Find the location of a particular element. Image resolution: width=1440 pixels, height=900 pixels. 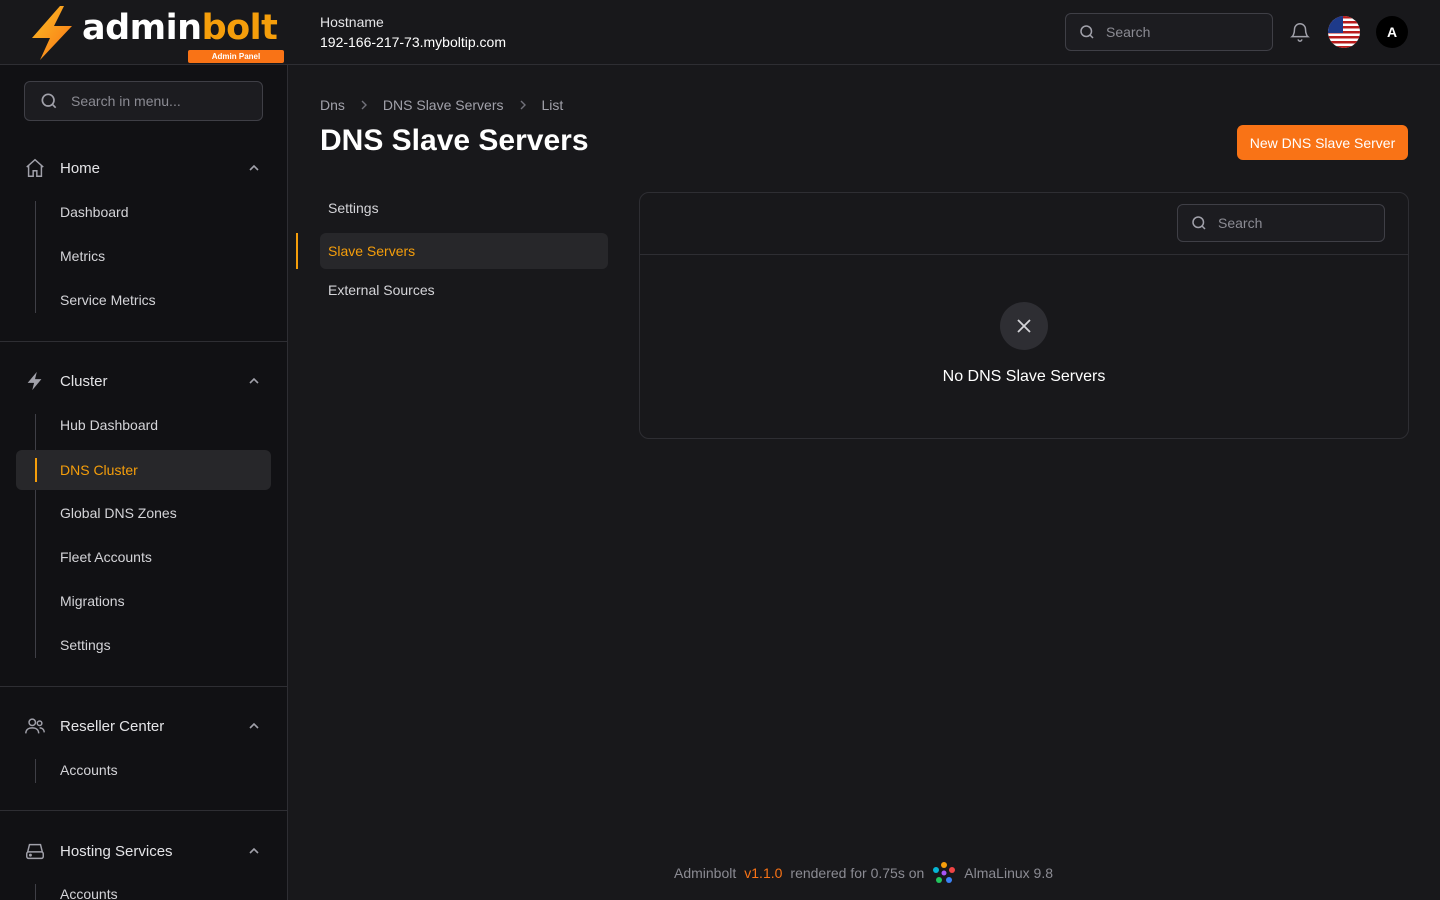

sidebar-item-settings: Settings is located at coordinates (143, 645).